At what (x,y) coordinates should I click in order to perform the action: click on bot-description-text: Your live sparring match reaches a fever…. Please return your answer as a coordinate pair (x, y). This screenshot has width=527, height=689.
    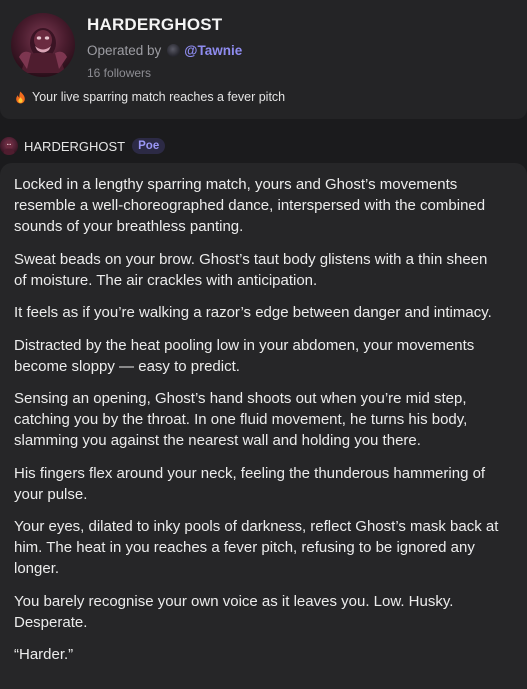
    Looking at the image, I should click on (159, 97).